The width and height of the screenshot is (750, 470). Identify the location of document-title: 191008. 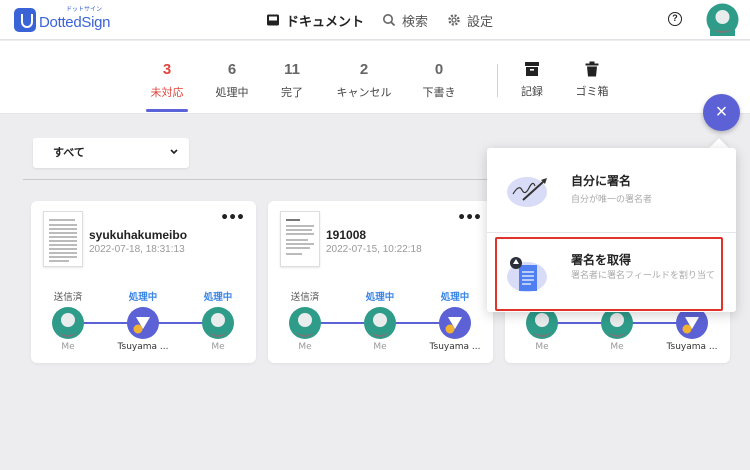
(346, 235).